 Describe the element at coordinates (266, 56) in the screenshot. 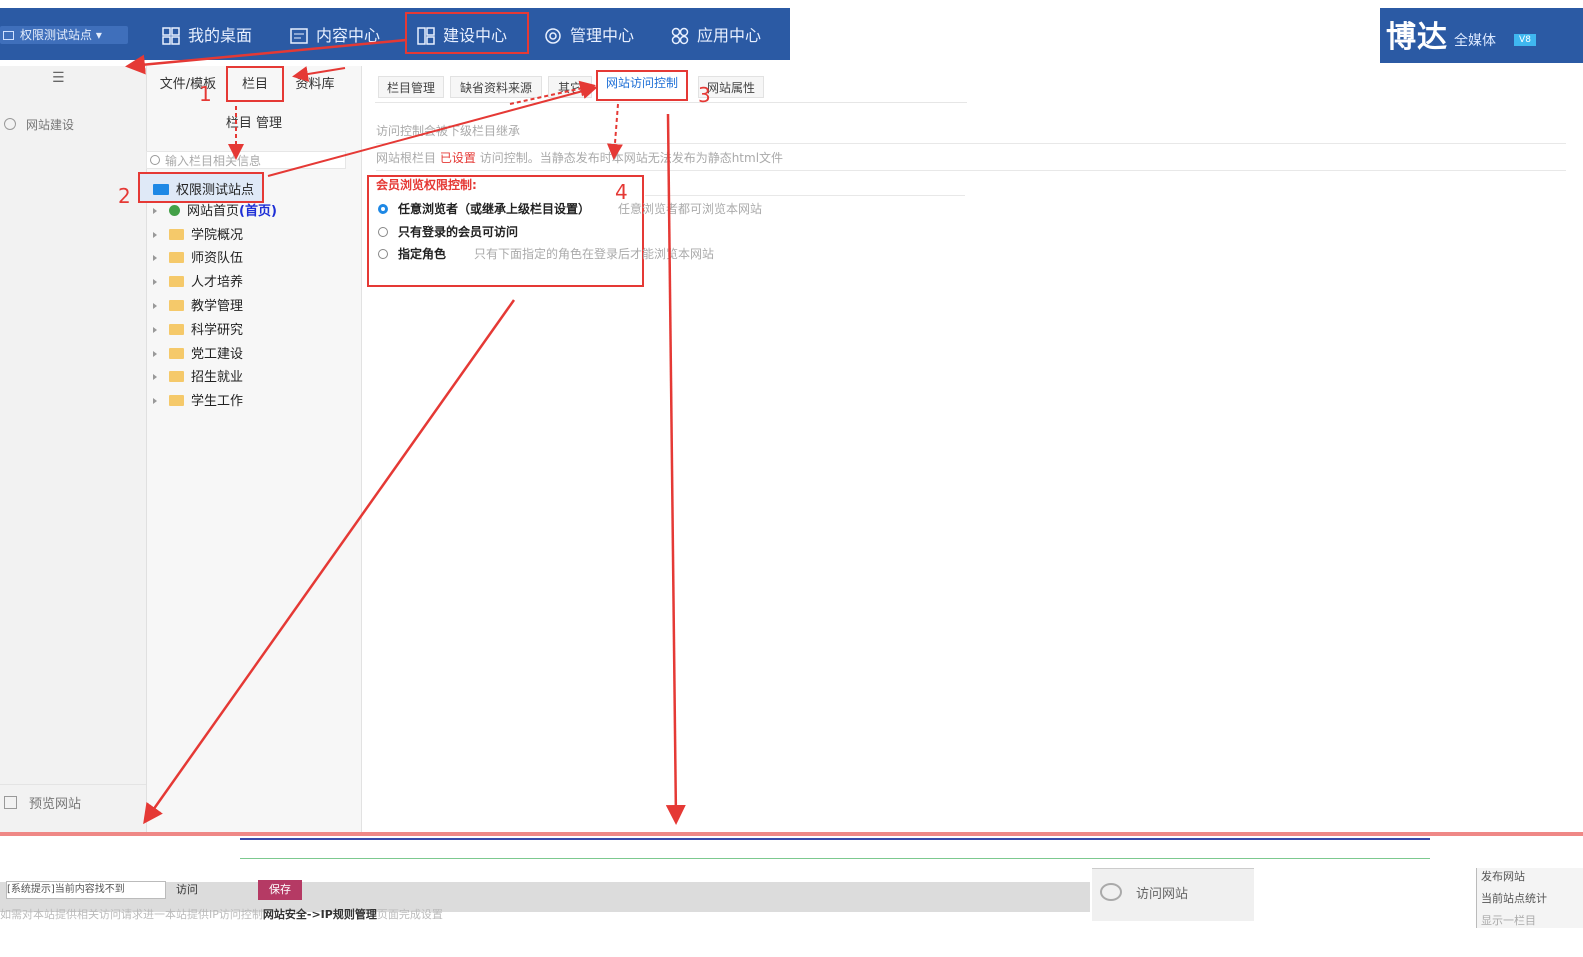

I see `arrow-nav-to-sidebar` at that location.